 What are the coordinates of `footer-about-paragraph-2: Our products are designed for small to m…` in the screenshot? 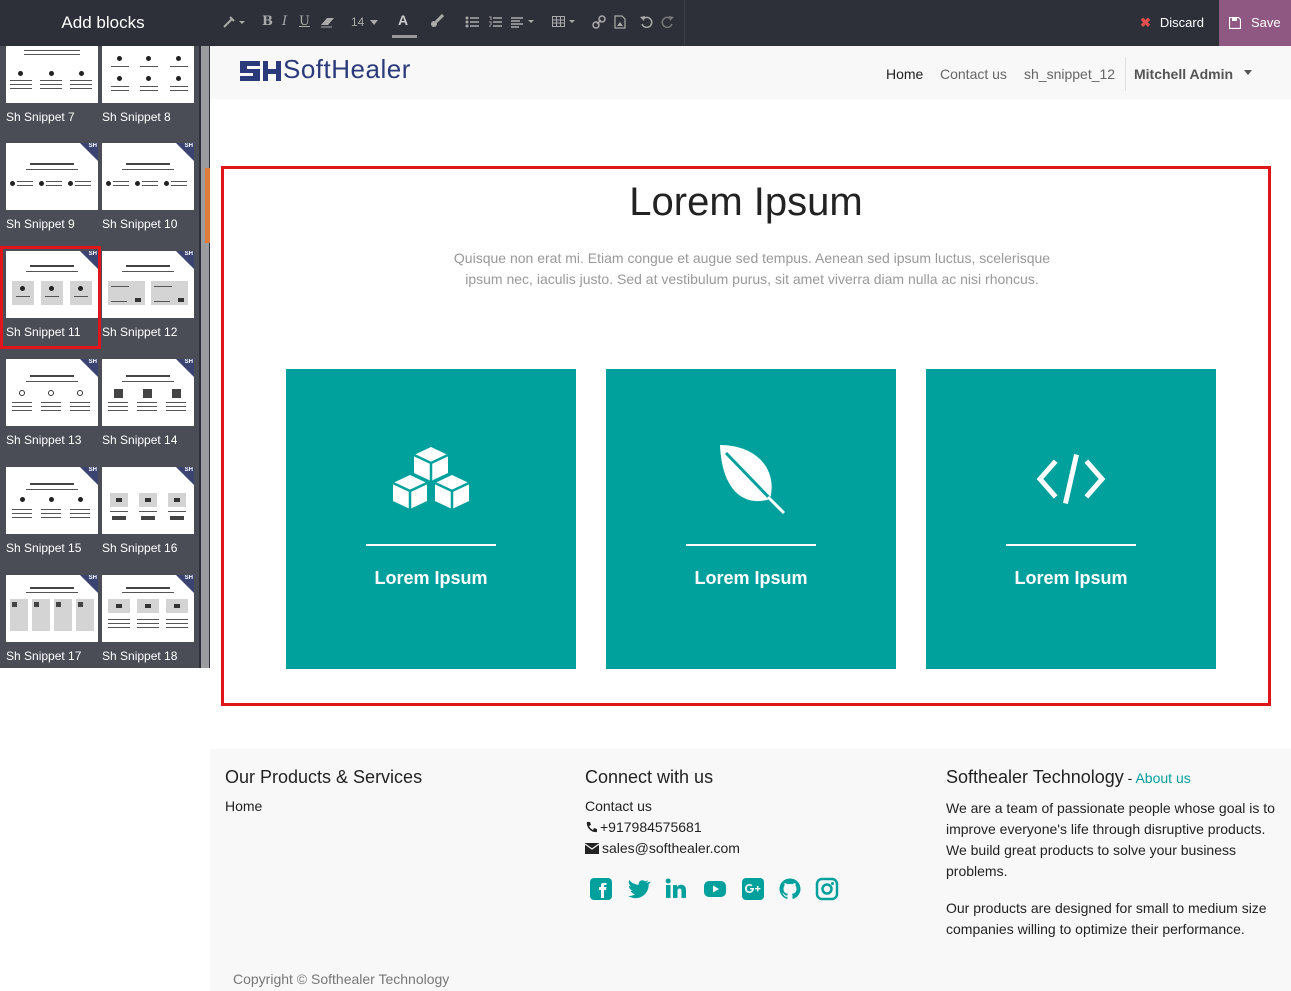 It's located at (1106, 918).